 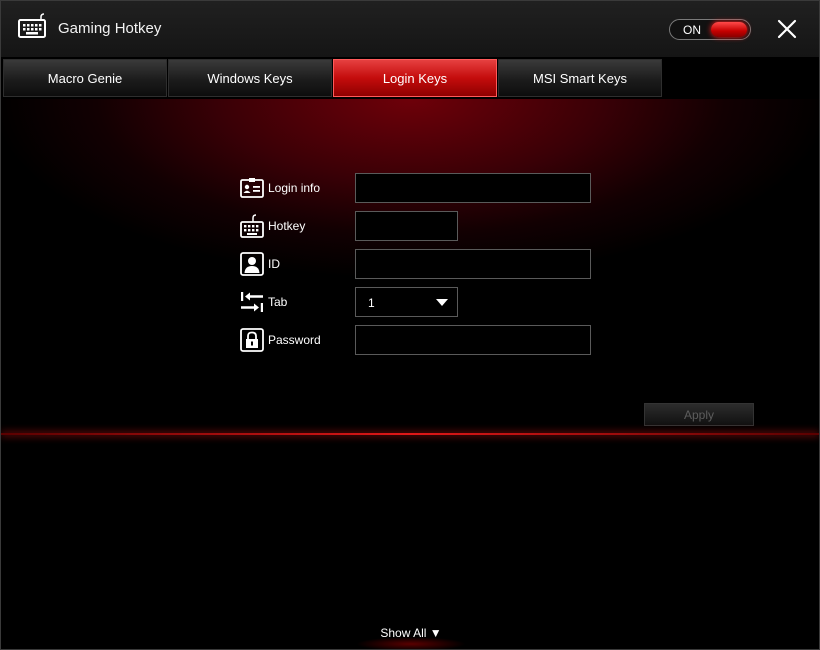 I want to click on show-all-button: Show All ▼, so click(x=411, y=635).